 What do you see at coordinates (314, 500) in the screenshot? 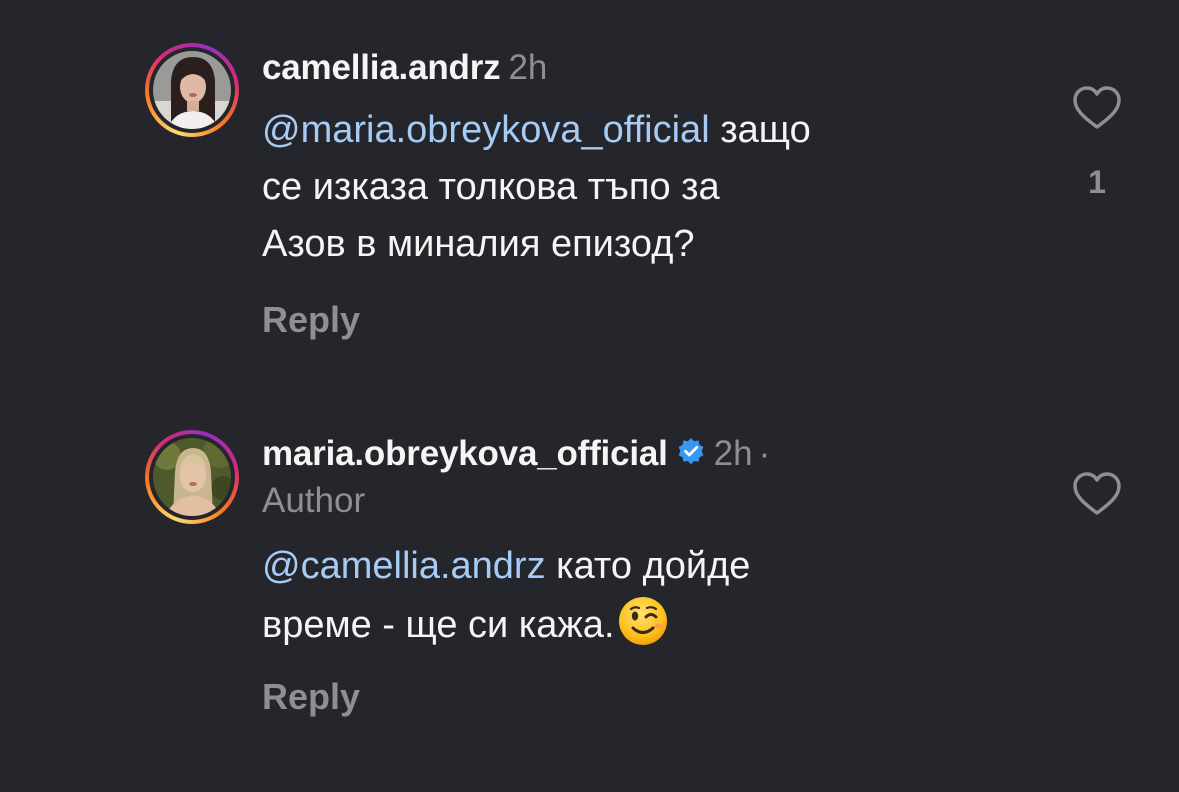
I see `author-label: Author` at bounding box center [314, 500].